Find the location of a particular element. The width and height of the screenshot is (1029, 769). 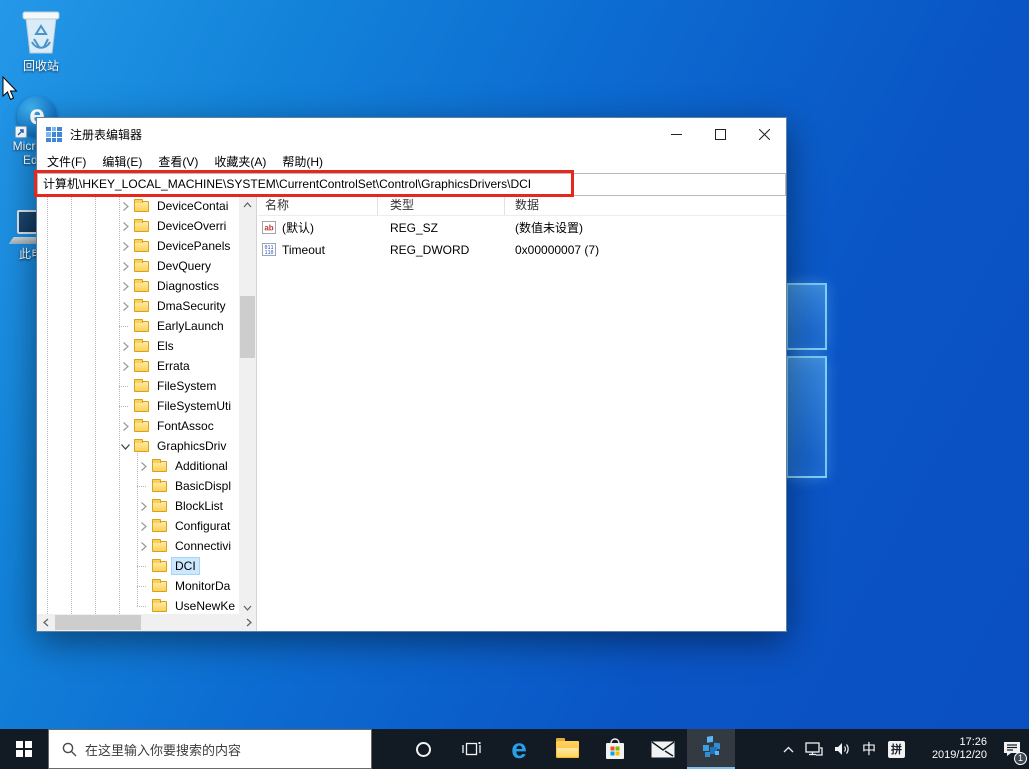

column-header-2: 数据 is located at coordinates (645, 205).